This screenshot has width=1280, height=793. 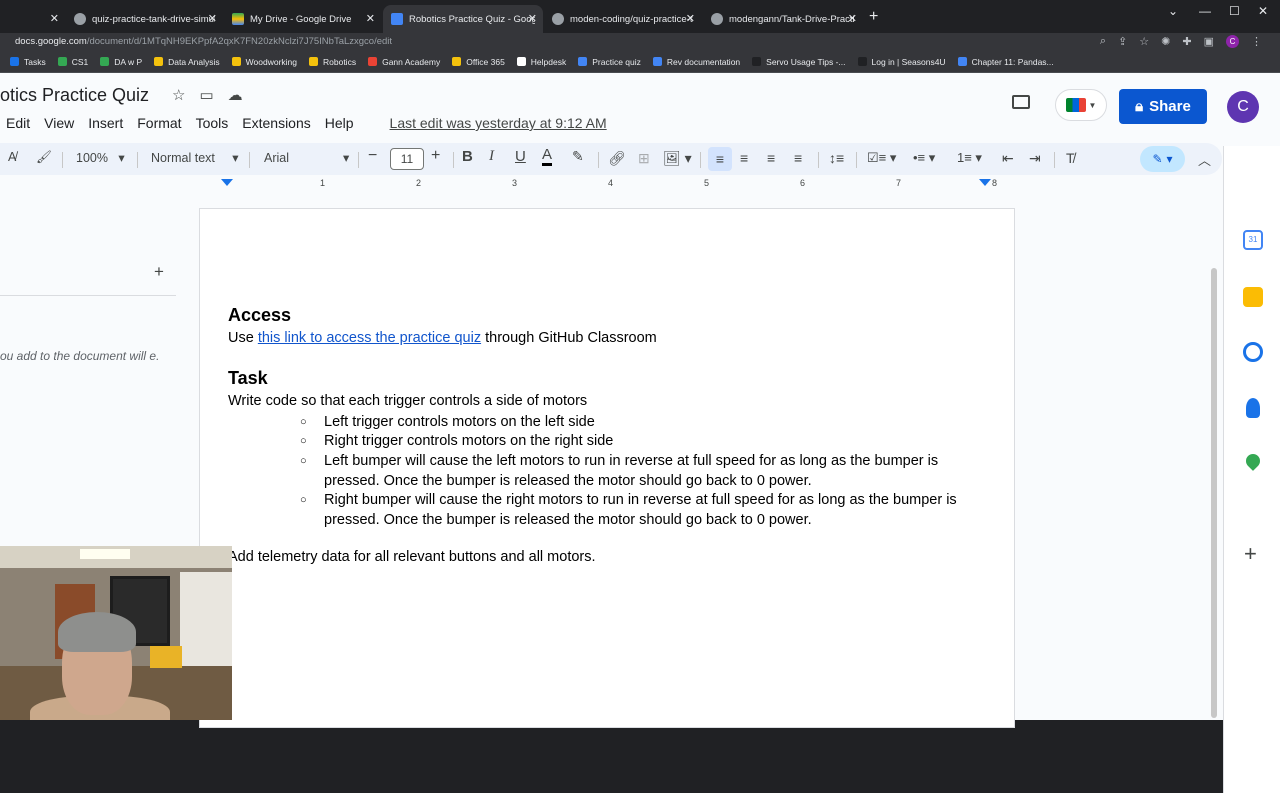 I want to click on justify-icon: ≡, so click(x=798, y=158).